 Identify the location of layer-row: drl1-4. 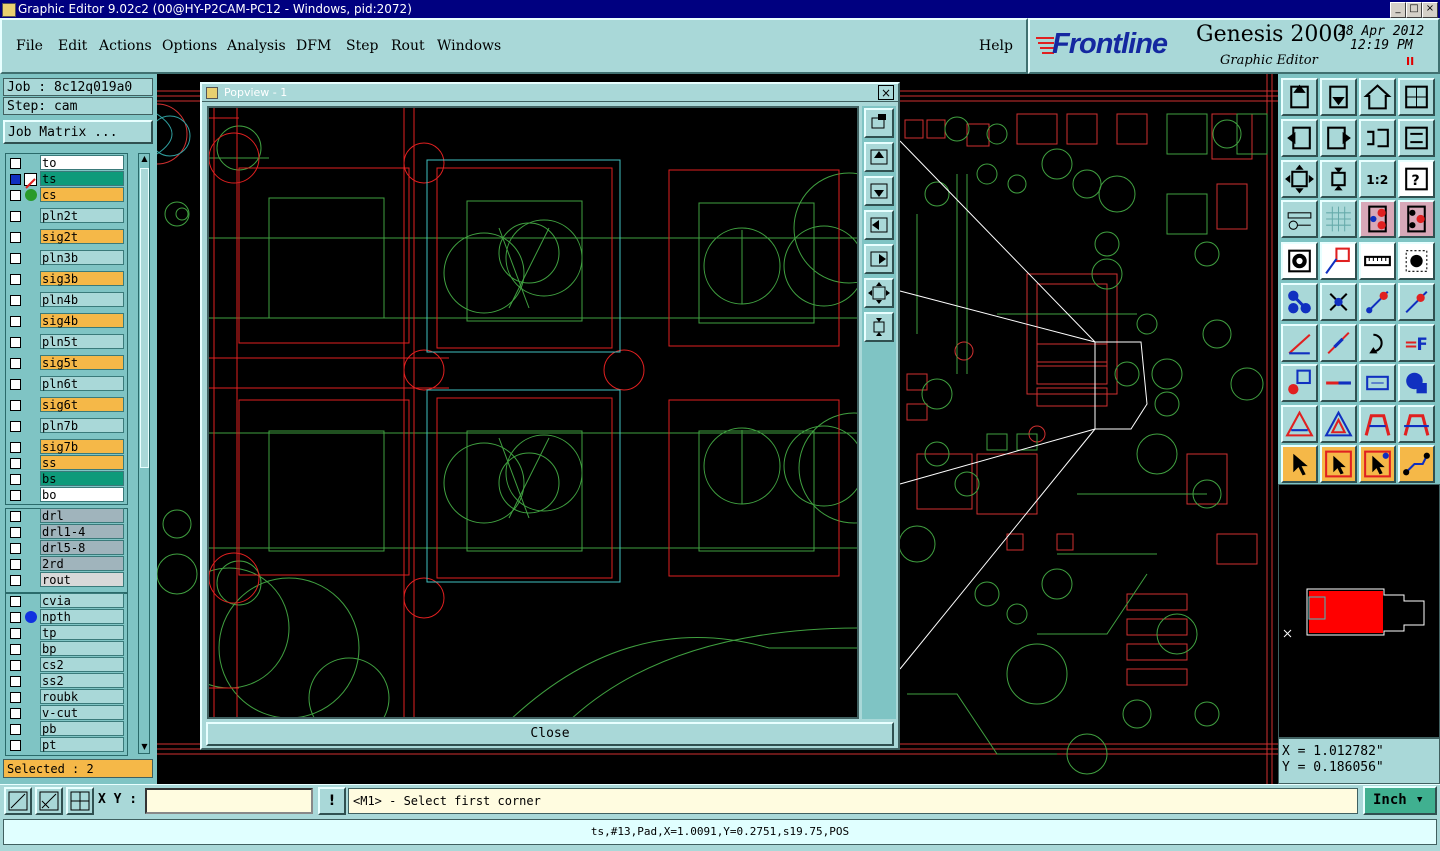
(65, 532).